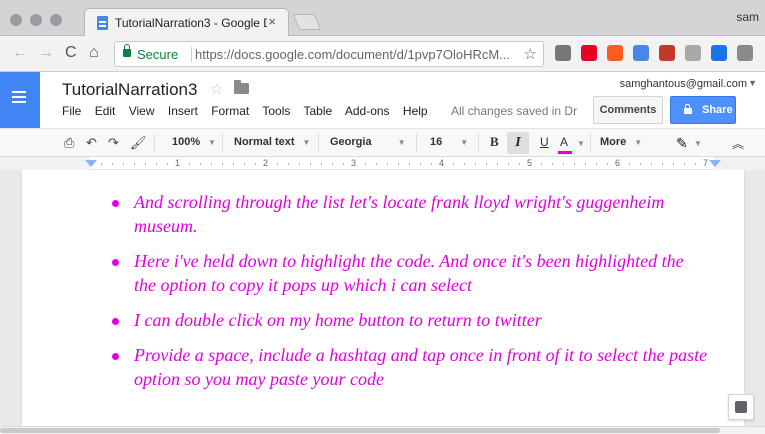  I want to click on explore-button, so click(741, 407).